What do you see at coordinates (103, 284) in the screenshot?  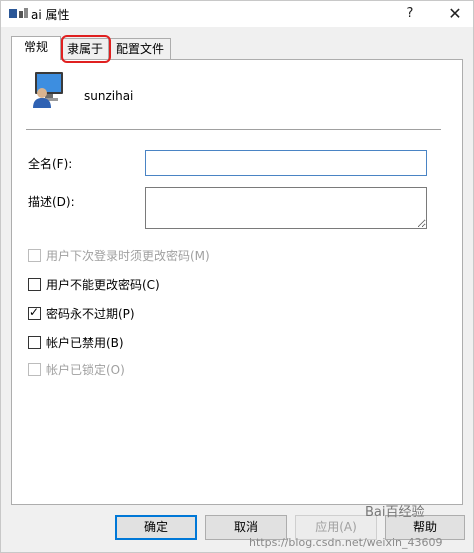 I see `cannot-change-password-label: 用户不能更改密码(C)` at bounding box center [103, 284].